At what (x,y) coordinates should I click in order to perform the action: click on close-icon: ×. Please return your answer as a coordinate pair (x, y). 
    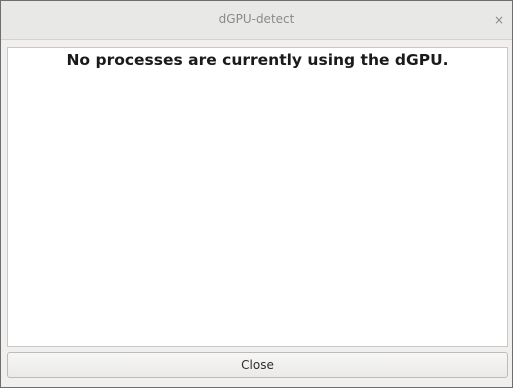
    Looking at the image, I should click on (499, 20).